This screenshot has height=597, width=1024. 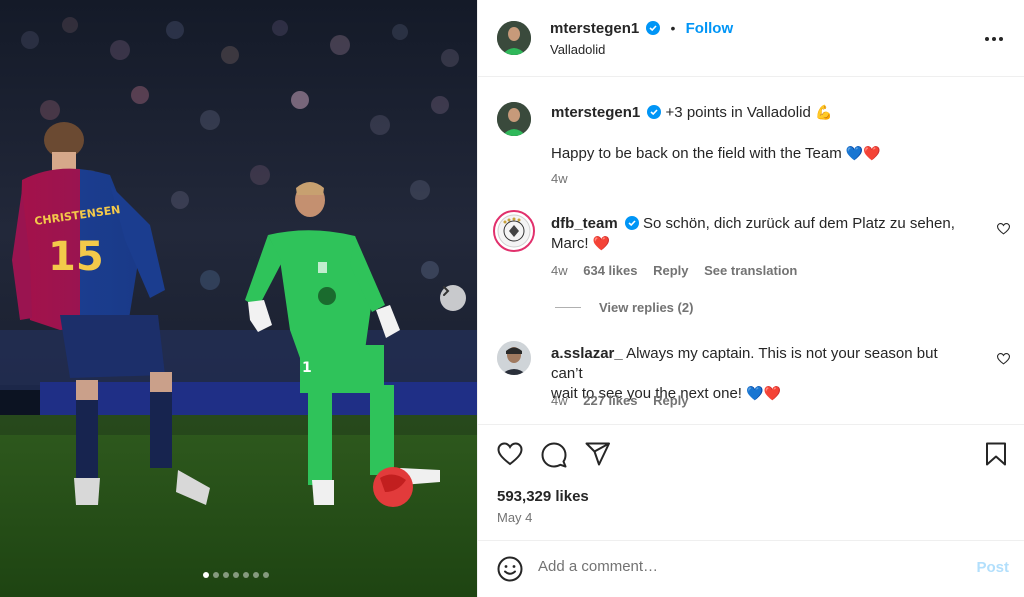 What do you see at coordinates (584, 223) in the screenshot?
I see `comment-username: dfb_team` at bounding box center [584, 223].